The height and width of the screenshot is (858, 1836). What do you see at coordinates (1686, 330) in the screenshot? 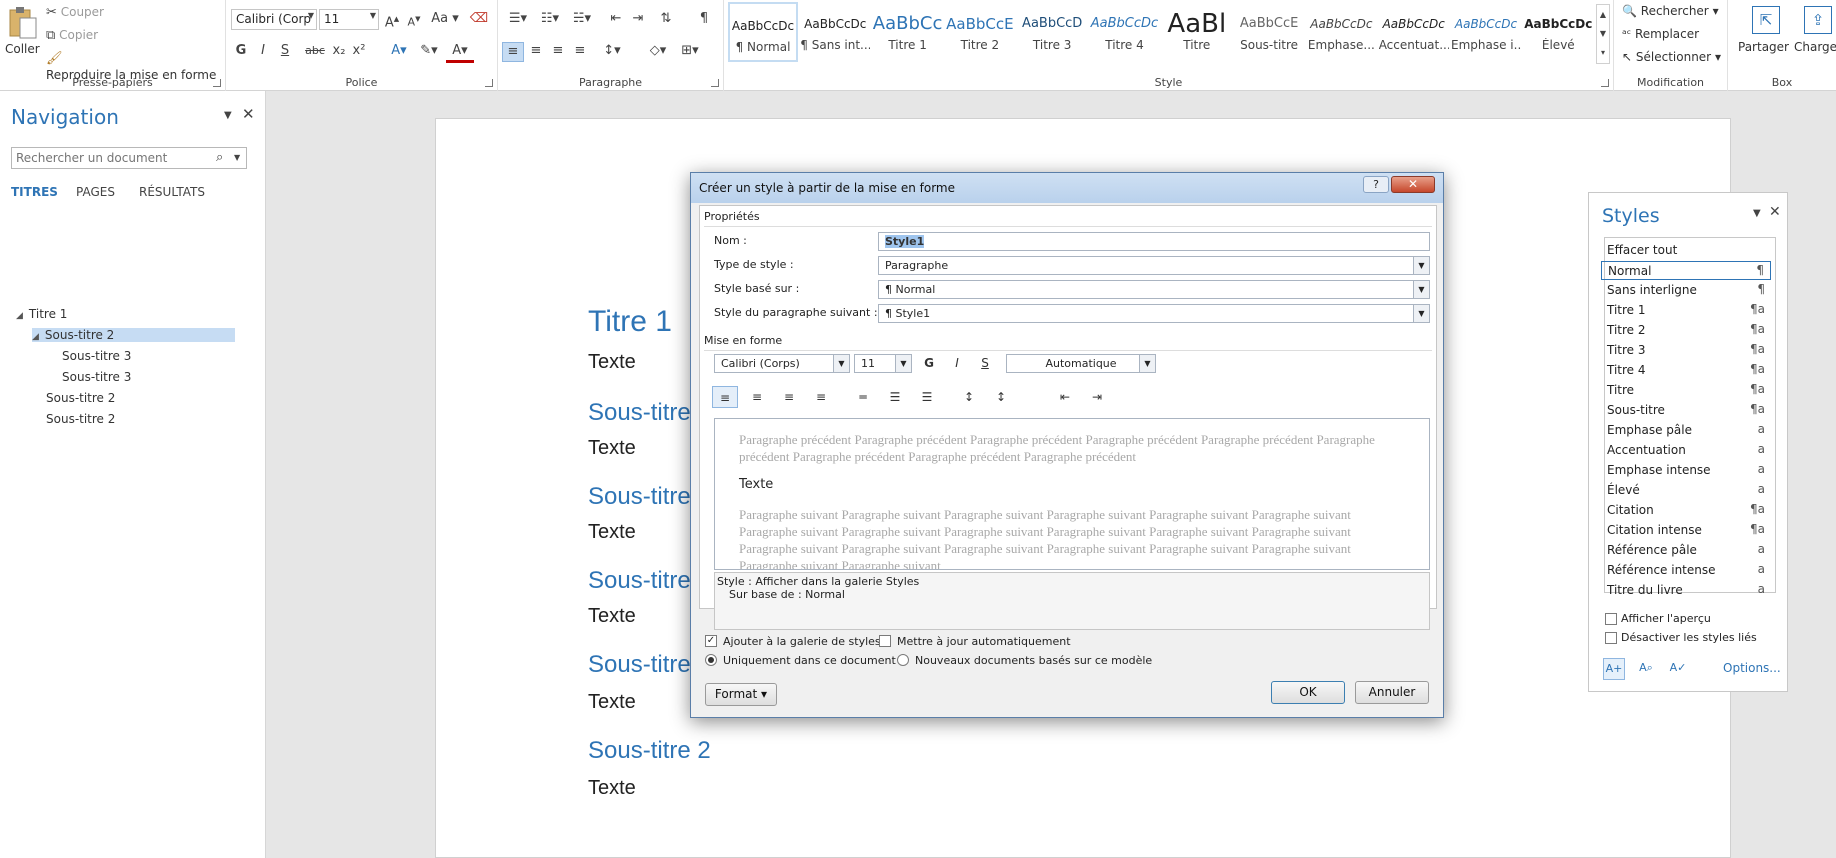
I see `style-list-item: Titre 2 ¶a` at bounding box center [1686, 330].